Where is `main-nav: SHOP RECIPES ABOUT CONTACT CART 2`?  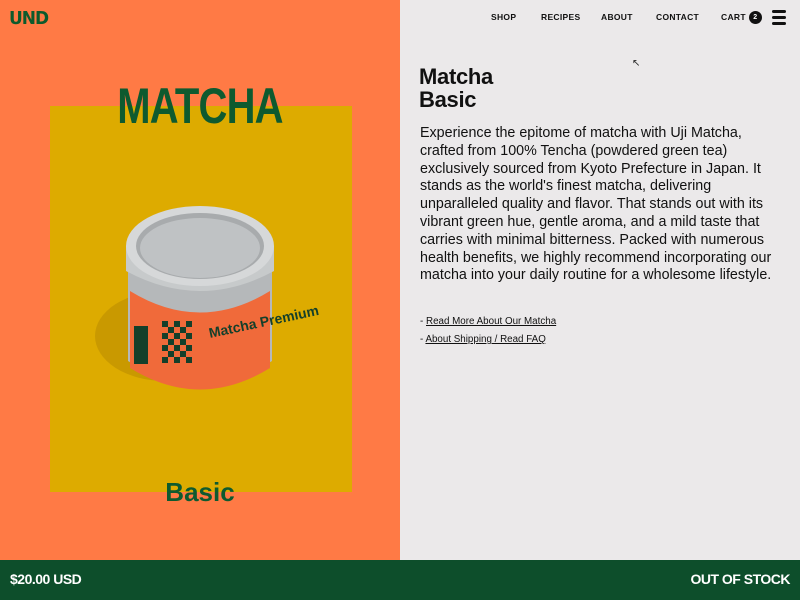
main-nav: SHOP RECIPES ABOUT CONTACT CART 2 is located at coordinates (600, 18).